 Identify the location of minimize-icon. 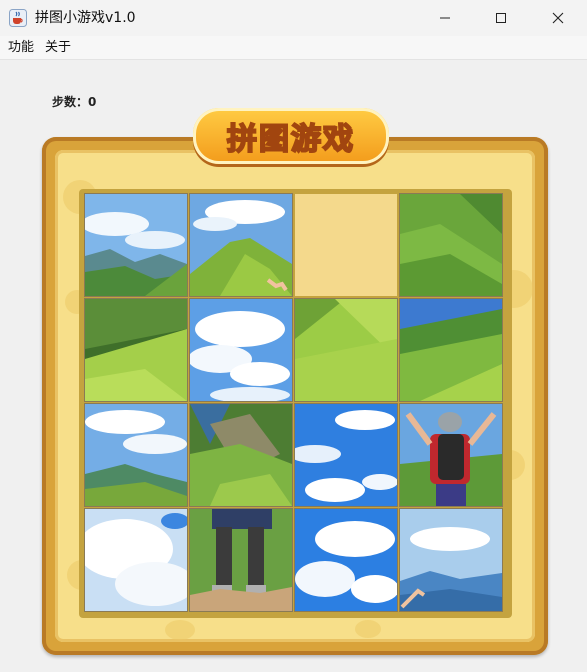
(444, 18).